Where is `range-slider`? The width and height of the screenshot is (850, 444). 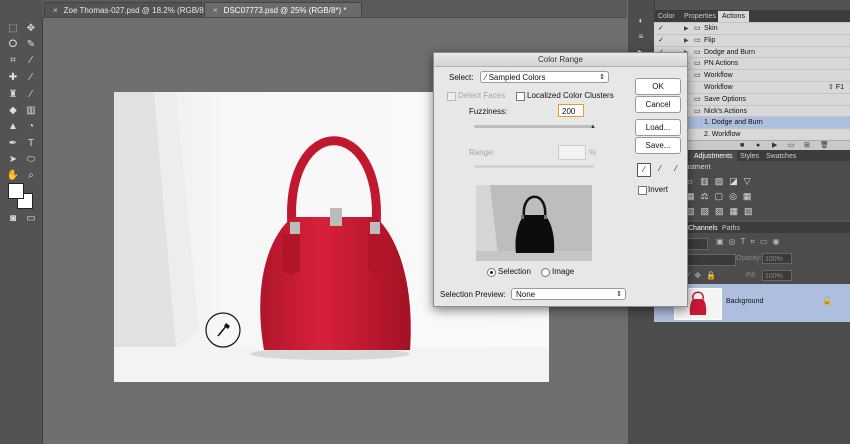 range-slider is located at coordinates (534, 166).